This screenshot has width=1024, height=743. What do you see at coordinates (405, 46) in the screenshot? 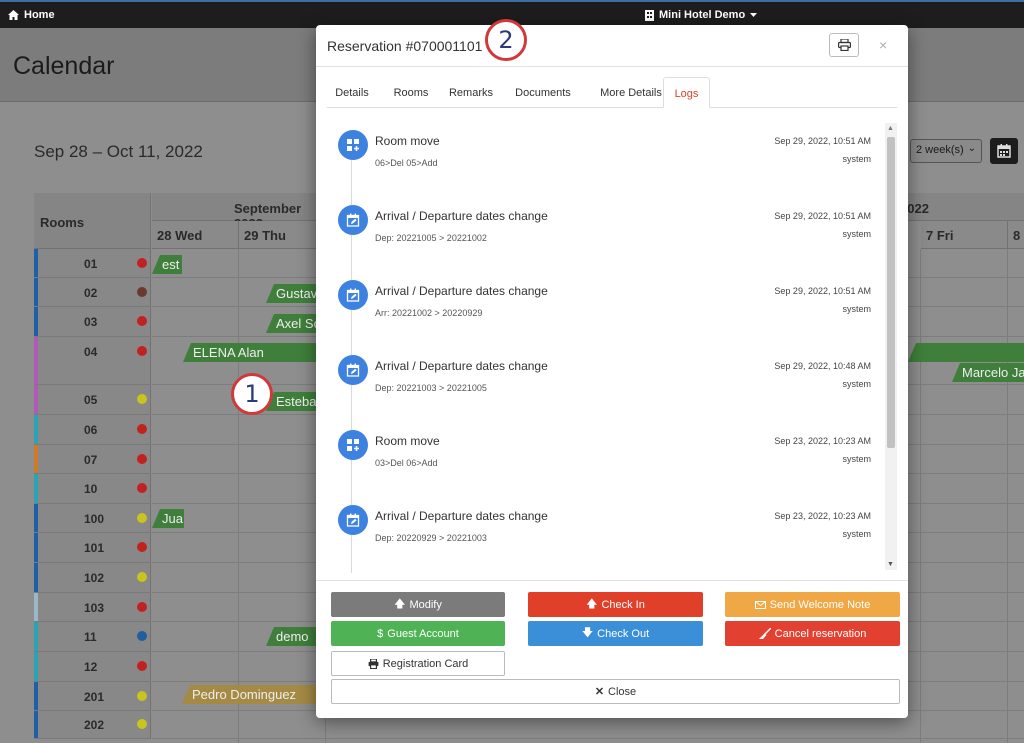
I see `modal-title: Reservation #070001101` at bounding box center [405, 46].